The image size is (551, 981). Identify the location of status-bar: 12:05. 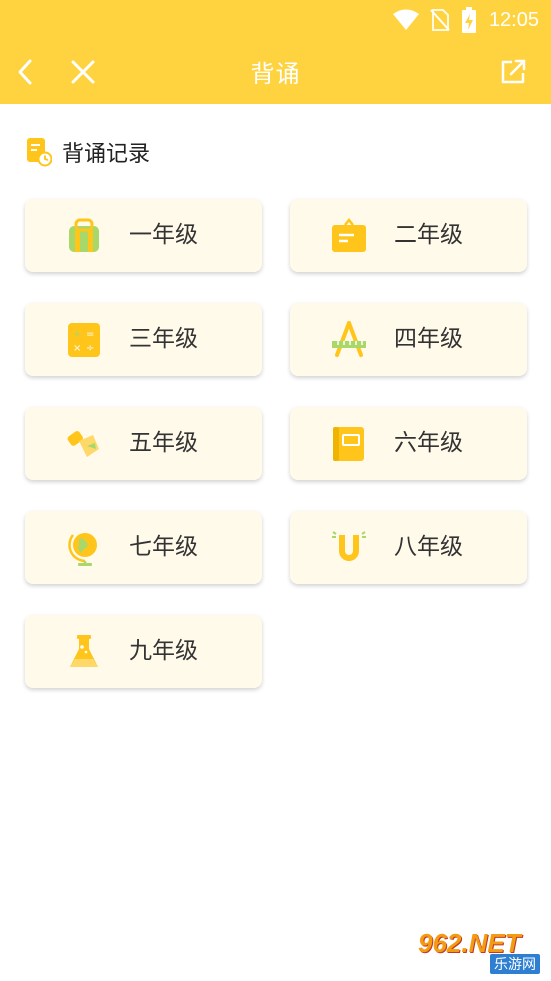
(275, 20).